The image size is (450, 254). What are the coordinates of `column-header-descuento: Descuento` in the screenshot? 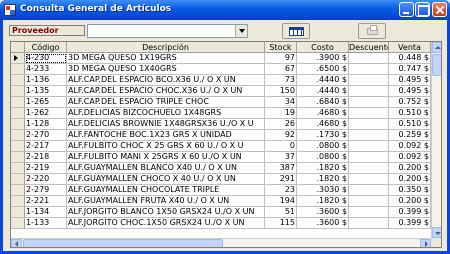 It's located at (369, 47).